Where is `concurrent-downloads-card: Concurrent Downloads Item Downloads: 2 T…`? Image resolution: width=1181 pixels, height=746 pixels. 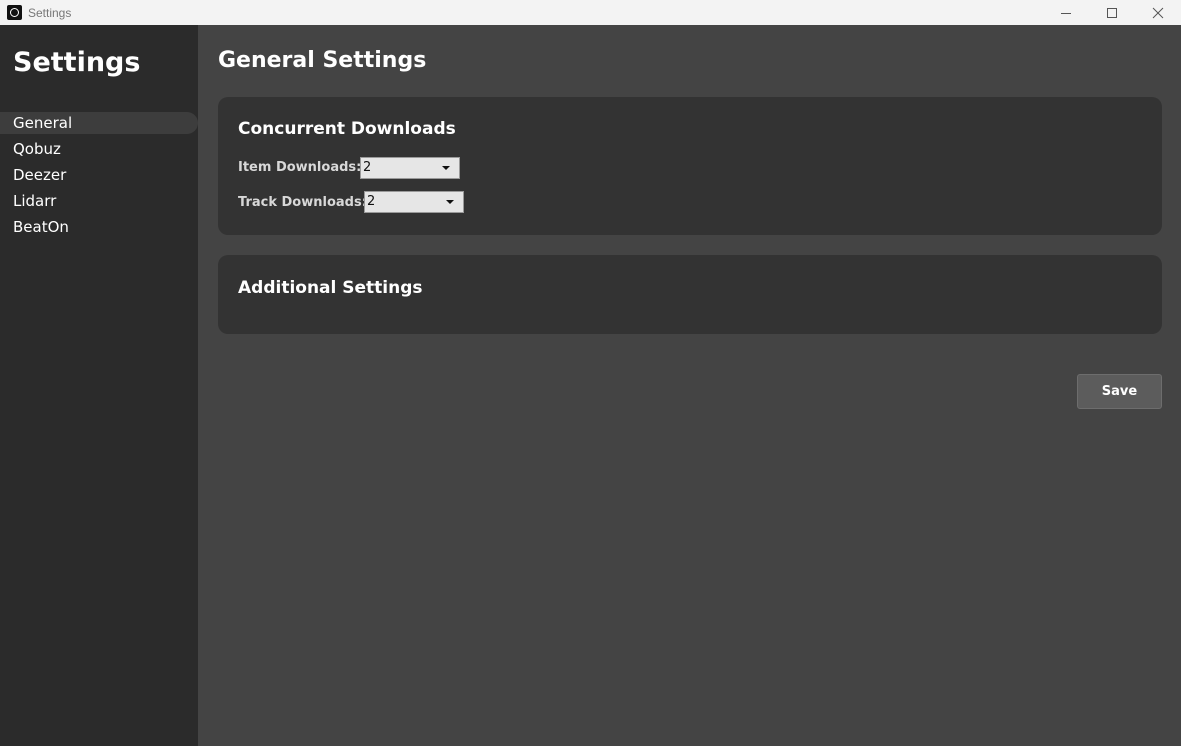 concurrent-downloads-card: Concurrent Downloads Item Downloads: 2 T… is located at coordinates (690, 166).